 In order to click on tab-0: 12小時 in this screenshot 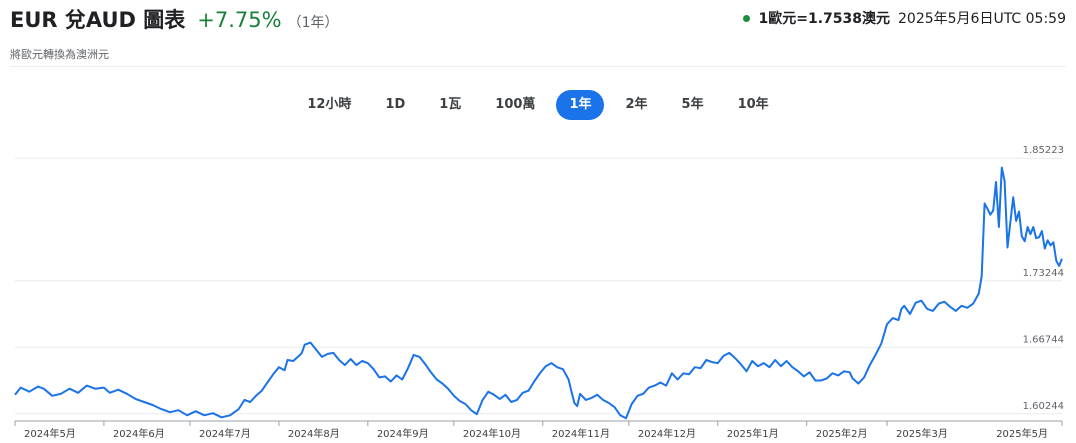, I will do `click(329, 105)`.